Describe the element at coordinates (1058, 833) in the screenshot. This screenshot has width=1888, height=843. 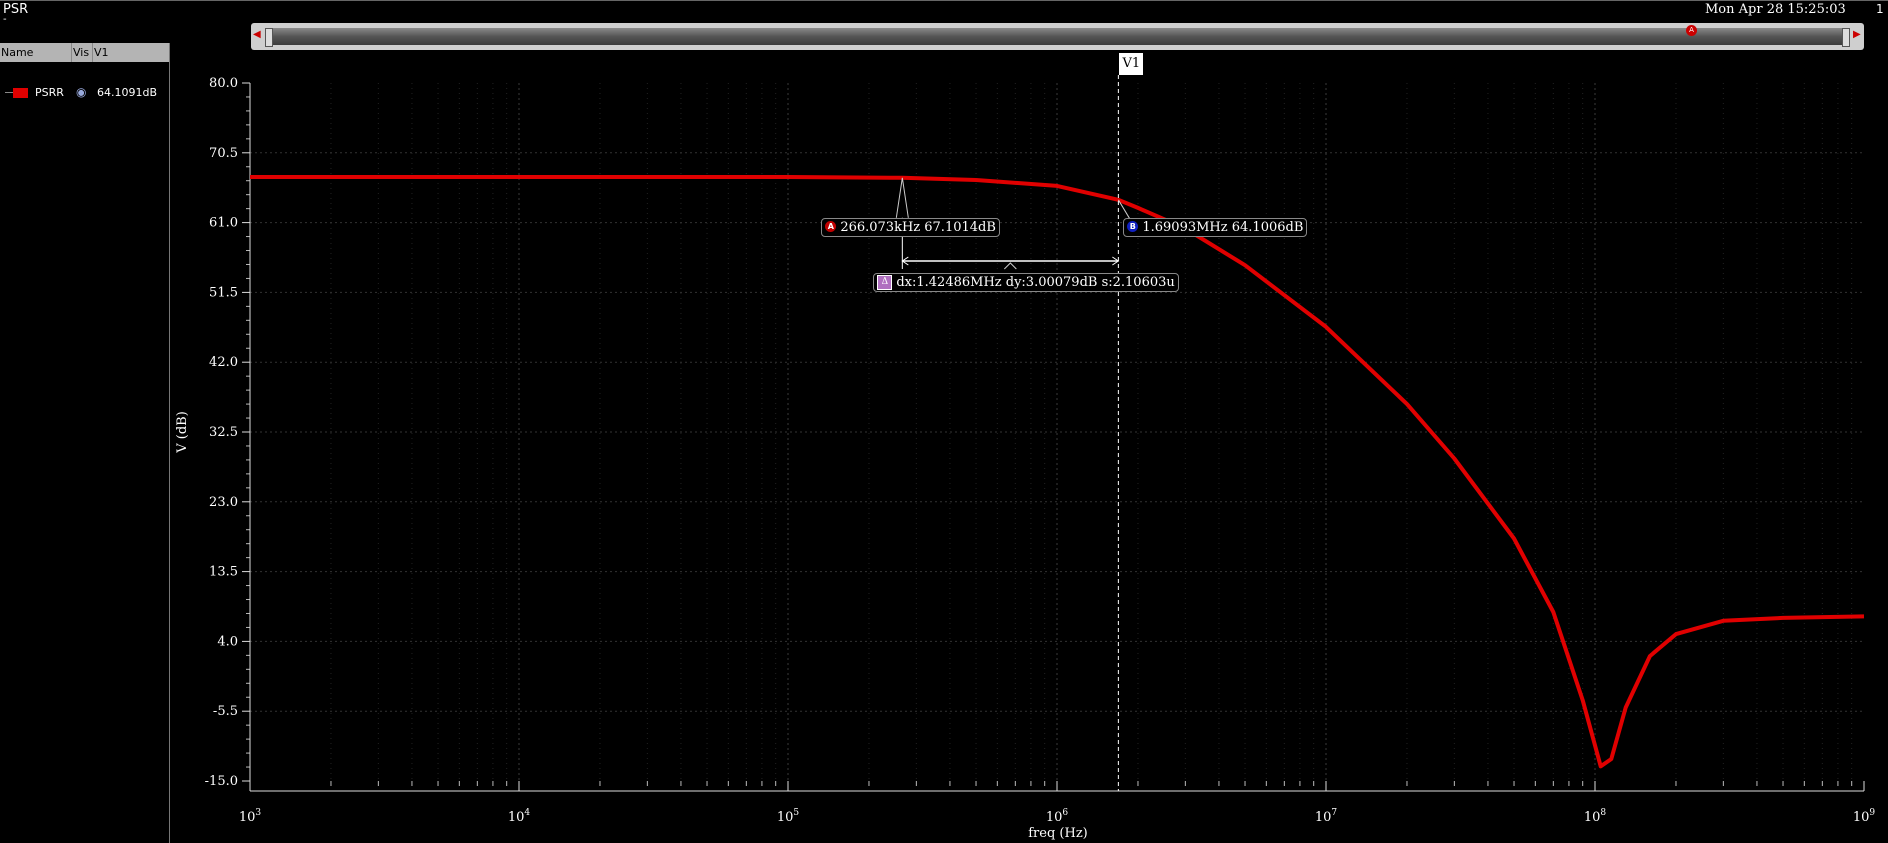
I see `x-axis-label: freq (Hz)` at that location.